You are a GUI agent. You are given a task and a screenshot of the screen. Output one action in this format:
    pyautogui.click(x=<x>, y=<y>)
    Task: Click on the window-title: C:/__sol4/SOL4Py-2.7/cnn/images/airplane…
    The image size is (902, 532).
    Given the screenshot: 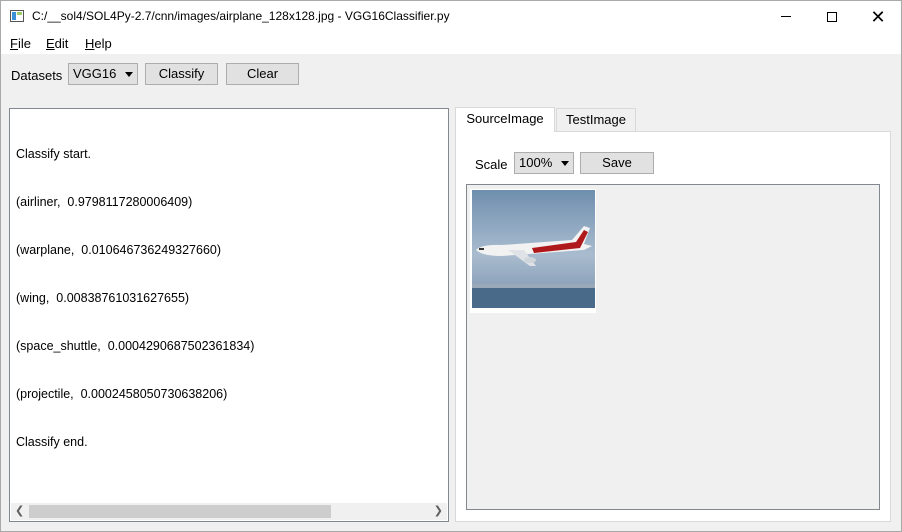 What is the action you would take?
    pyautogui.click(x=241, y=16)
    